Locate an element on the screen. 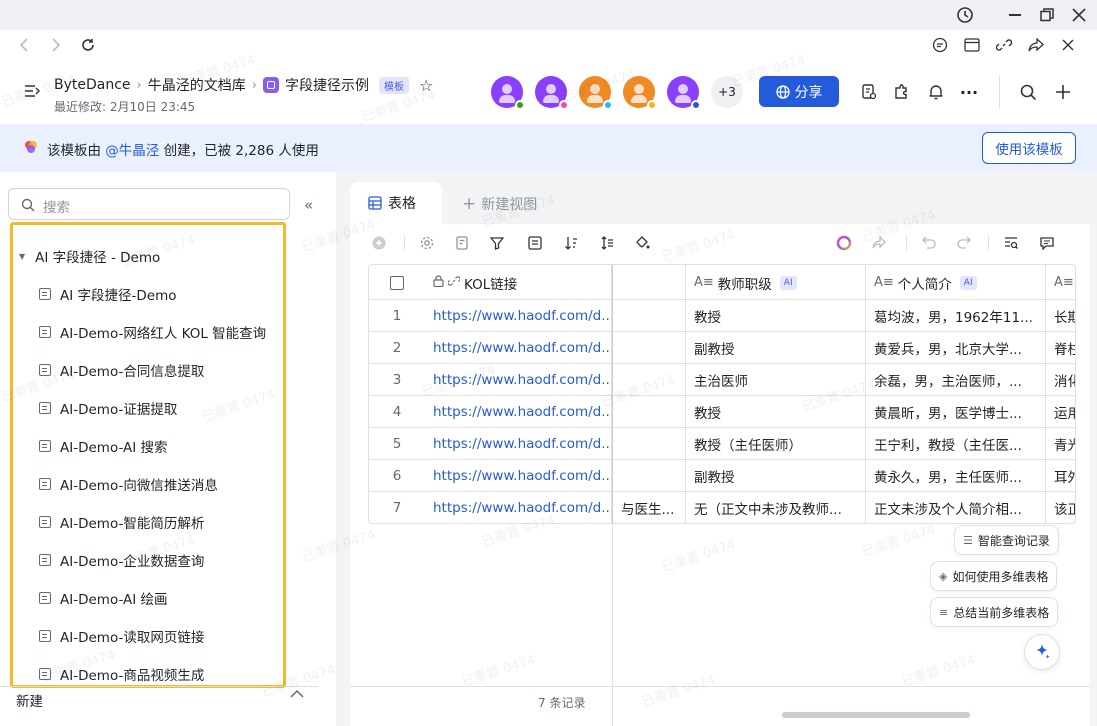  cell-next: 该正 is located at coordinates (1060, 507).